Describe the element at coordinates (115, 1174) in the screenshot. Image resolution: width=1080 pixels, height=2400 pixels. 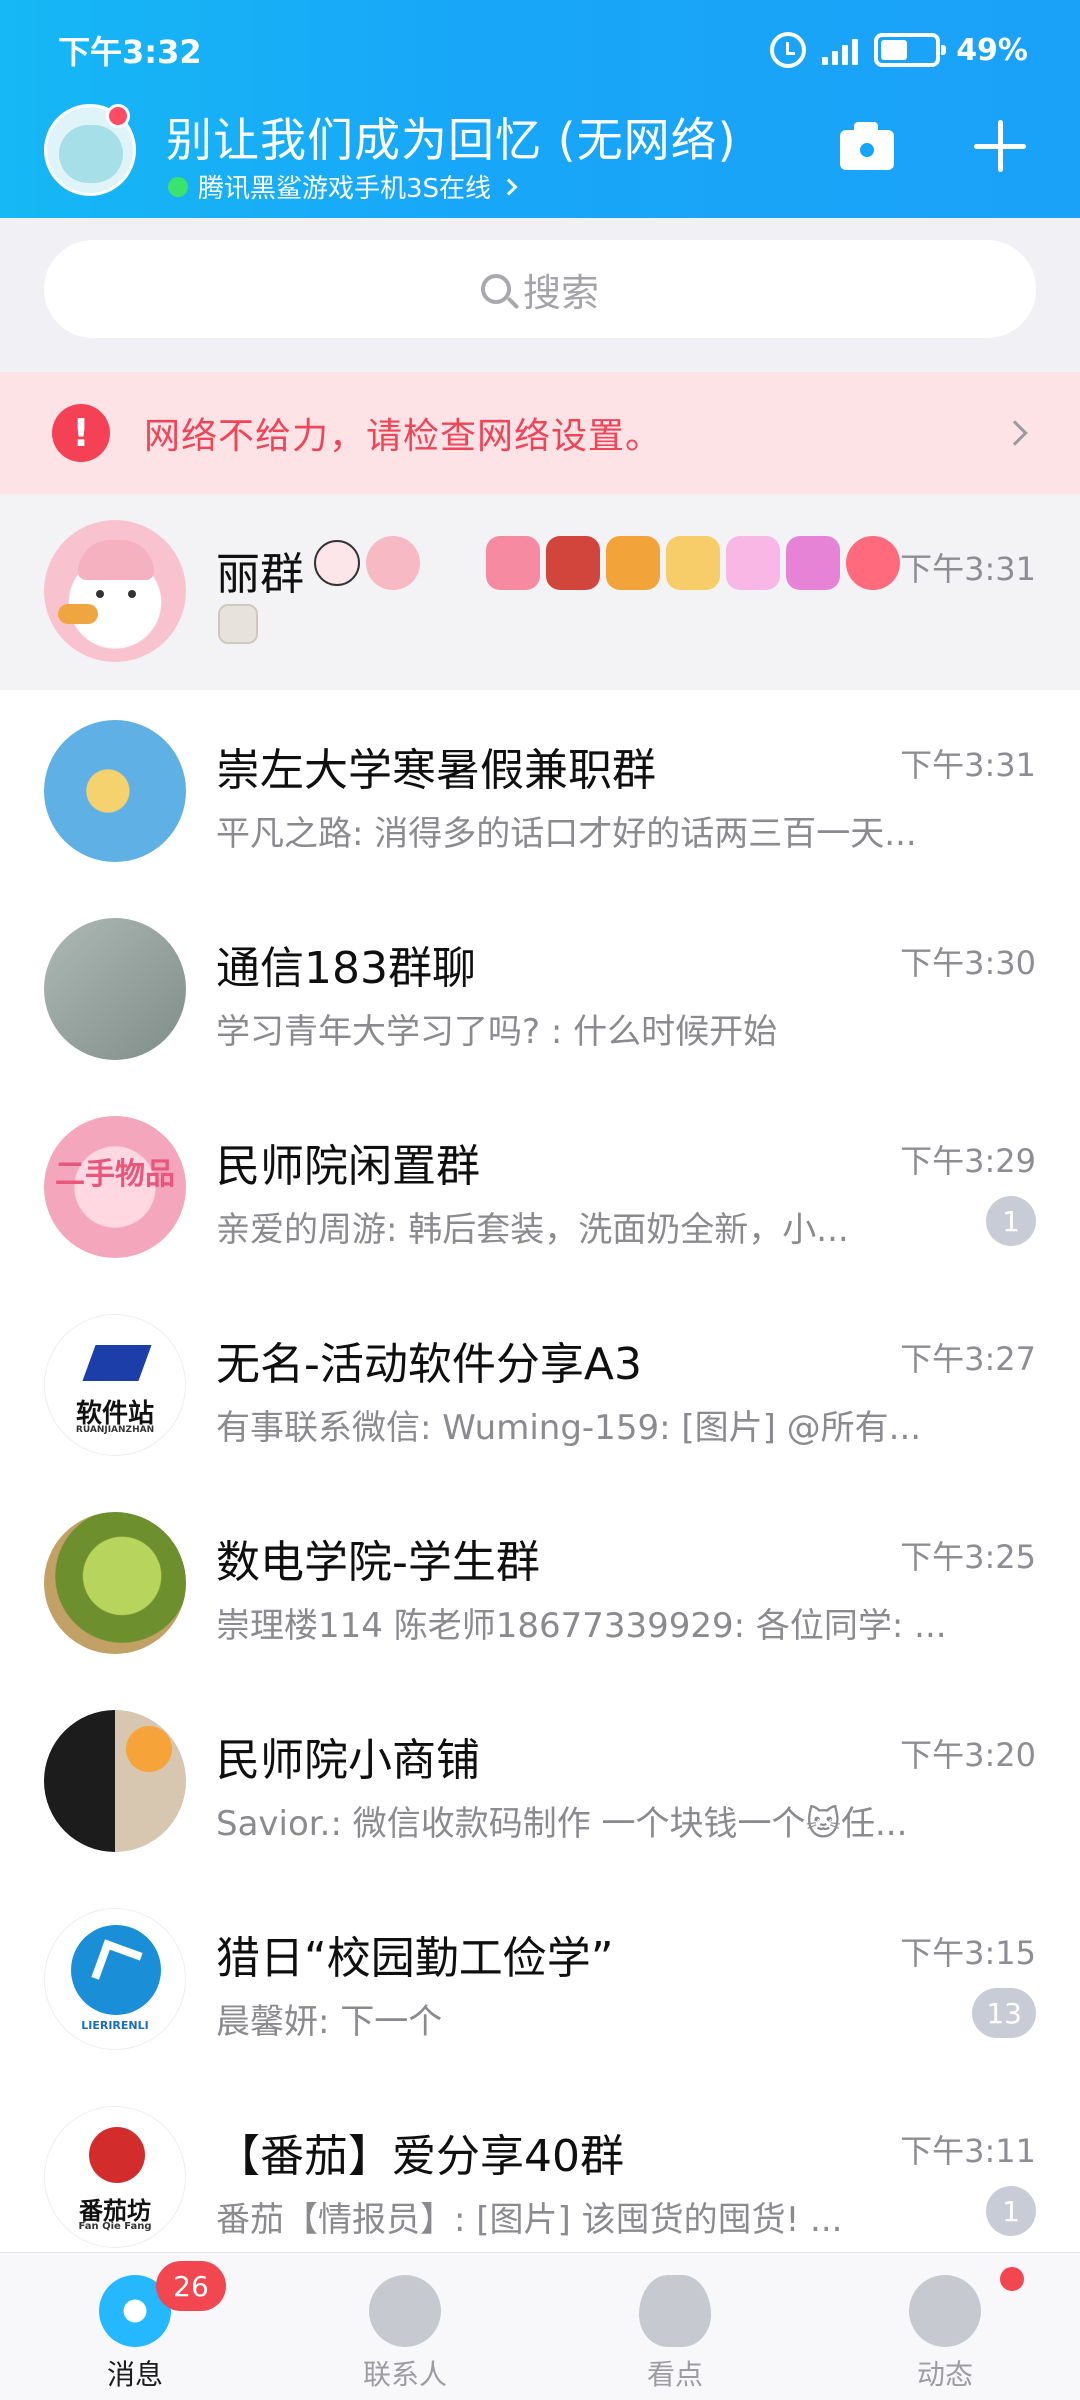
I see `avatar-text: 二手物品` at that location.